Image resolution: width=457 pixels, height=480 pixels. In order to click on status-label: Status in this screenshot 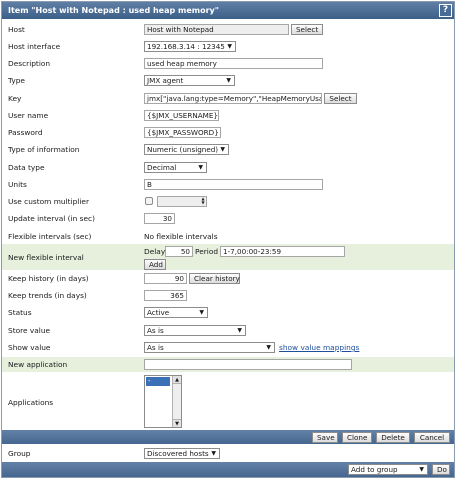, I will do `click(20, 312)`.